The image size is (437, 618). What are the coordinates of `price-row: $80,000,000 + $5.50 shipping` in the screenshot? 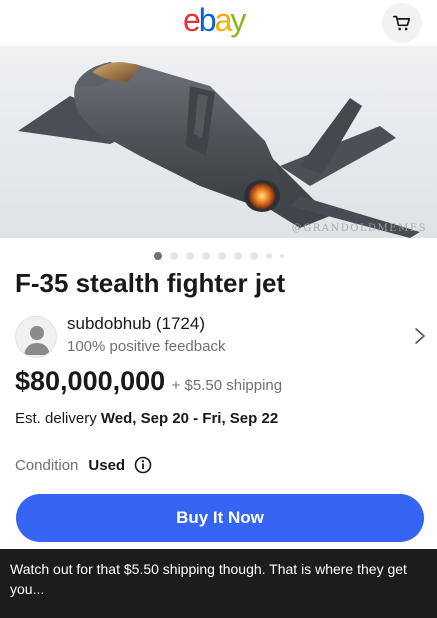 It's located at (148, 381).